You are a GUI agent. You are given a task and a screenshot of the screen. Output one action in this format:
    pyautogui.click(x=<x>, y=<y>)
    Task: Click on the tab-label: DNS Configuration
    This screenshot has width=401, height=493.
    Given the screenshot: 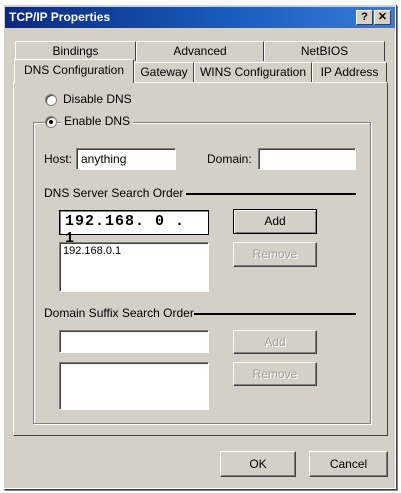 What is the action you would take?
    pyautogui.click(x=74, y=70)
    